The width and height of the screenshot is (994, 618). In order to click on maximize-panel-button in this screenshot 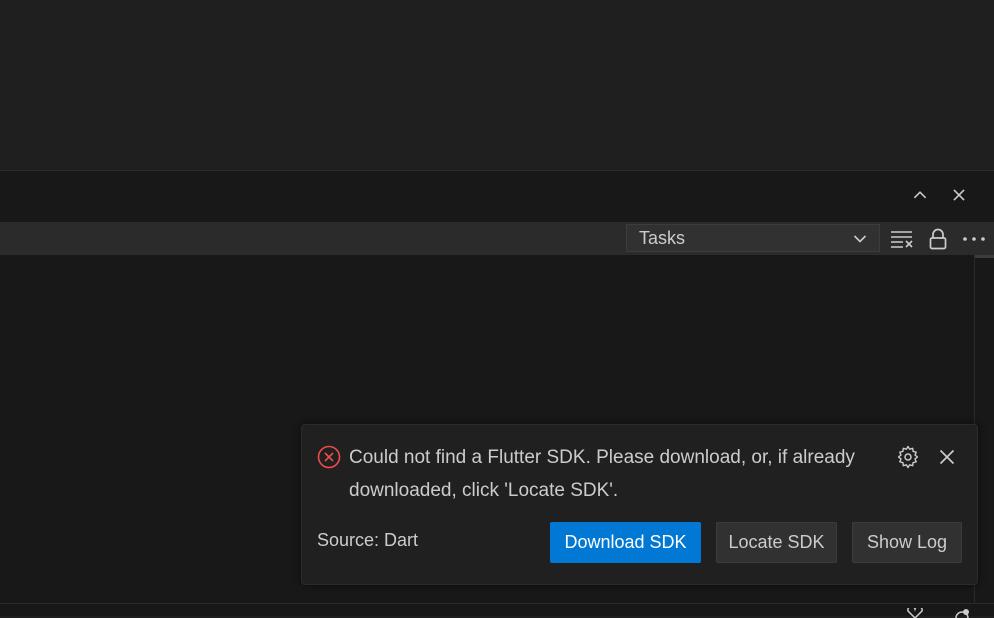, I will do `click(920, 195)`.